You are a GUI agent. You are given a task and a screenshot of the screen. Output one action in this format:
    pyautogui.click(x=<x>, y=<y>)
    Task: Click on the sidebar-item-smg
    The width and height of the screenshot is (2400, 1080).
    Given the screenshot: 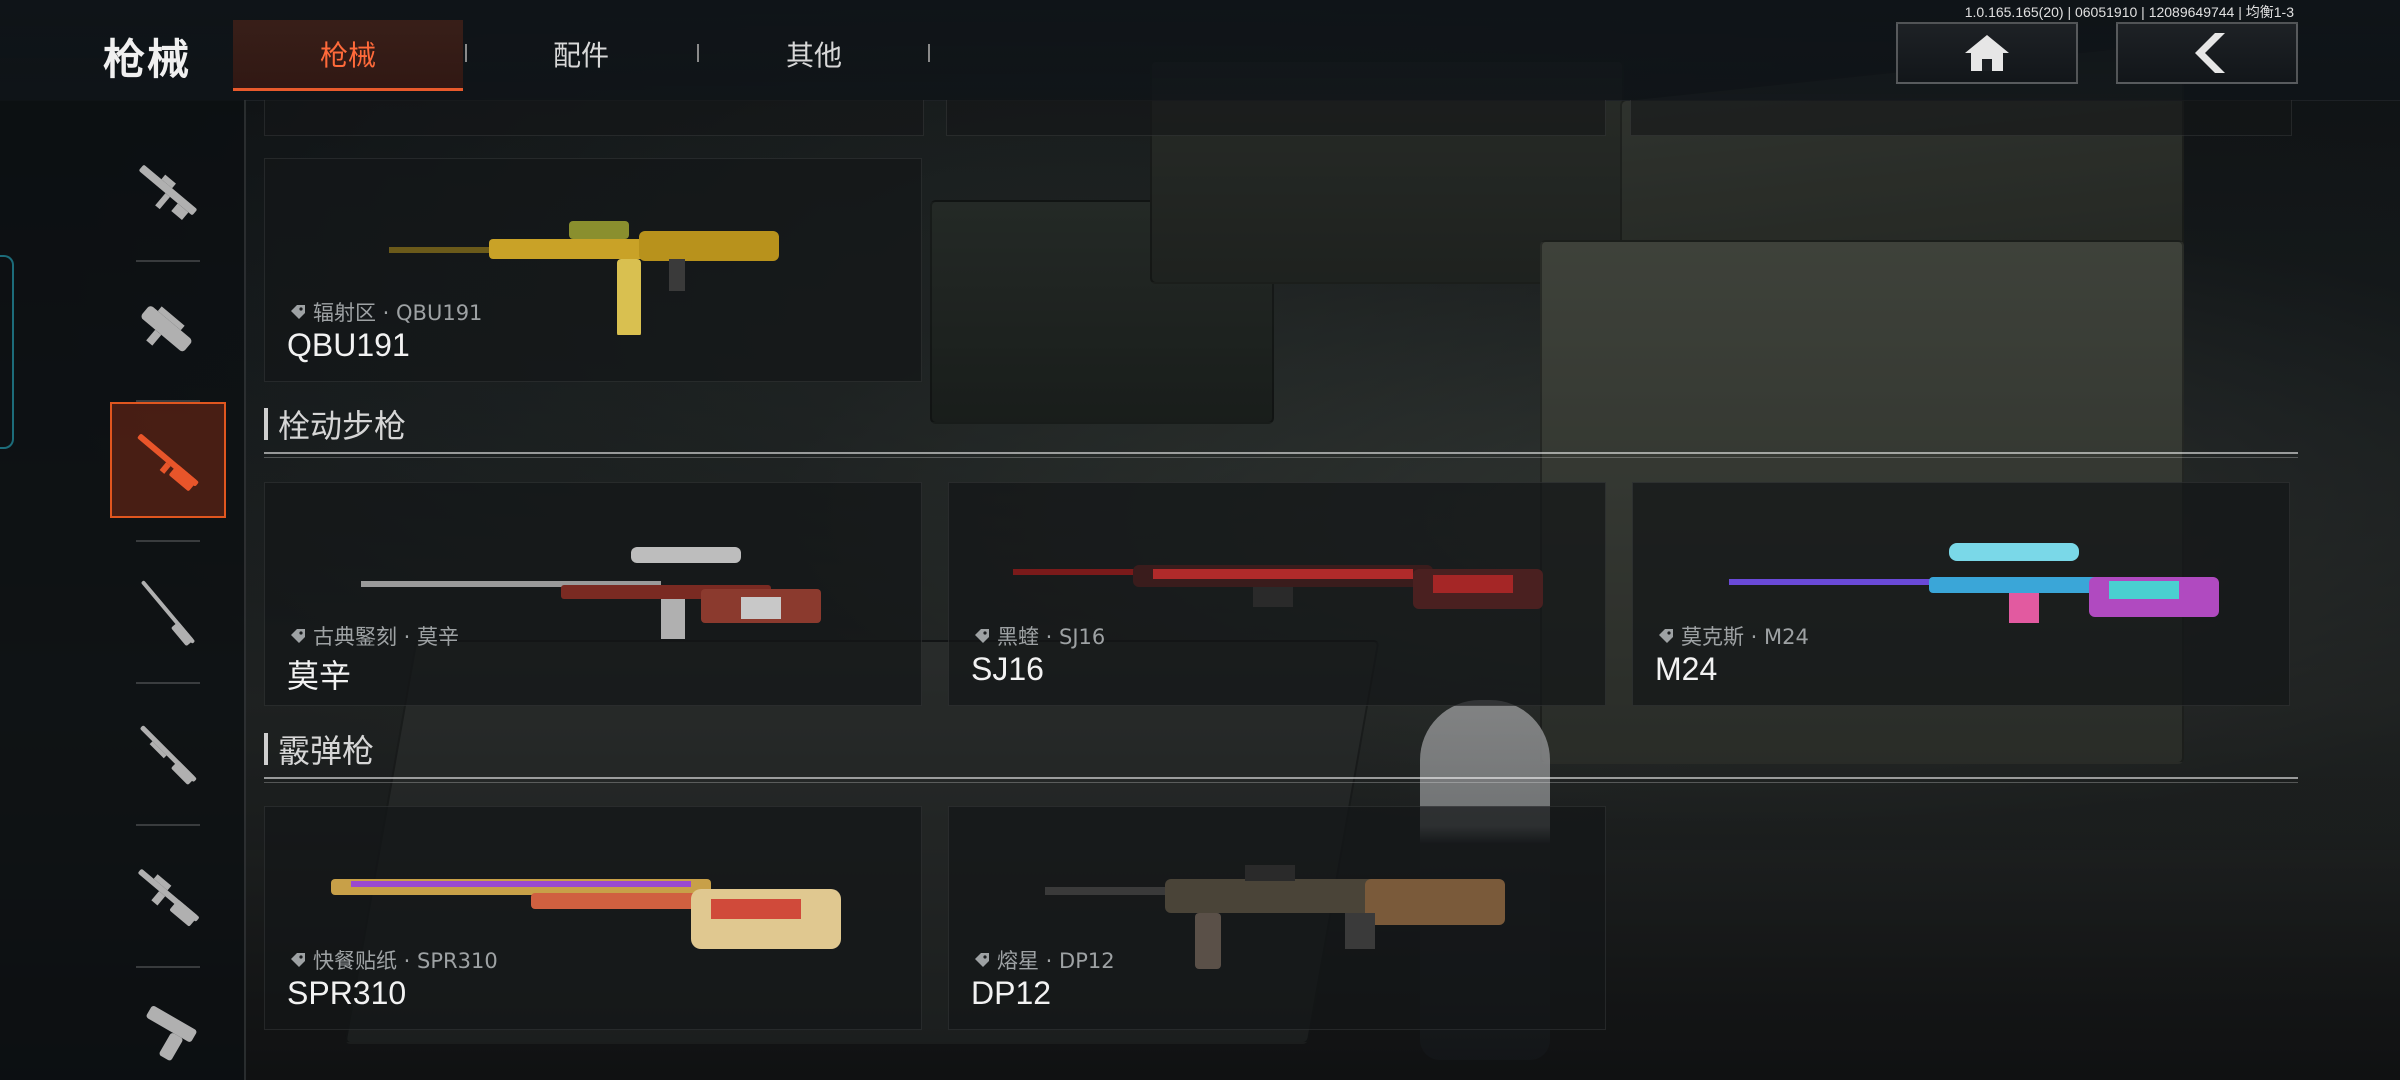 What is the action you would take?
    pyautogui.click(x=168, y=330)
    